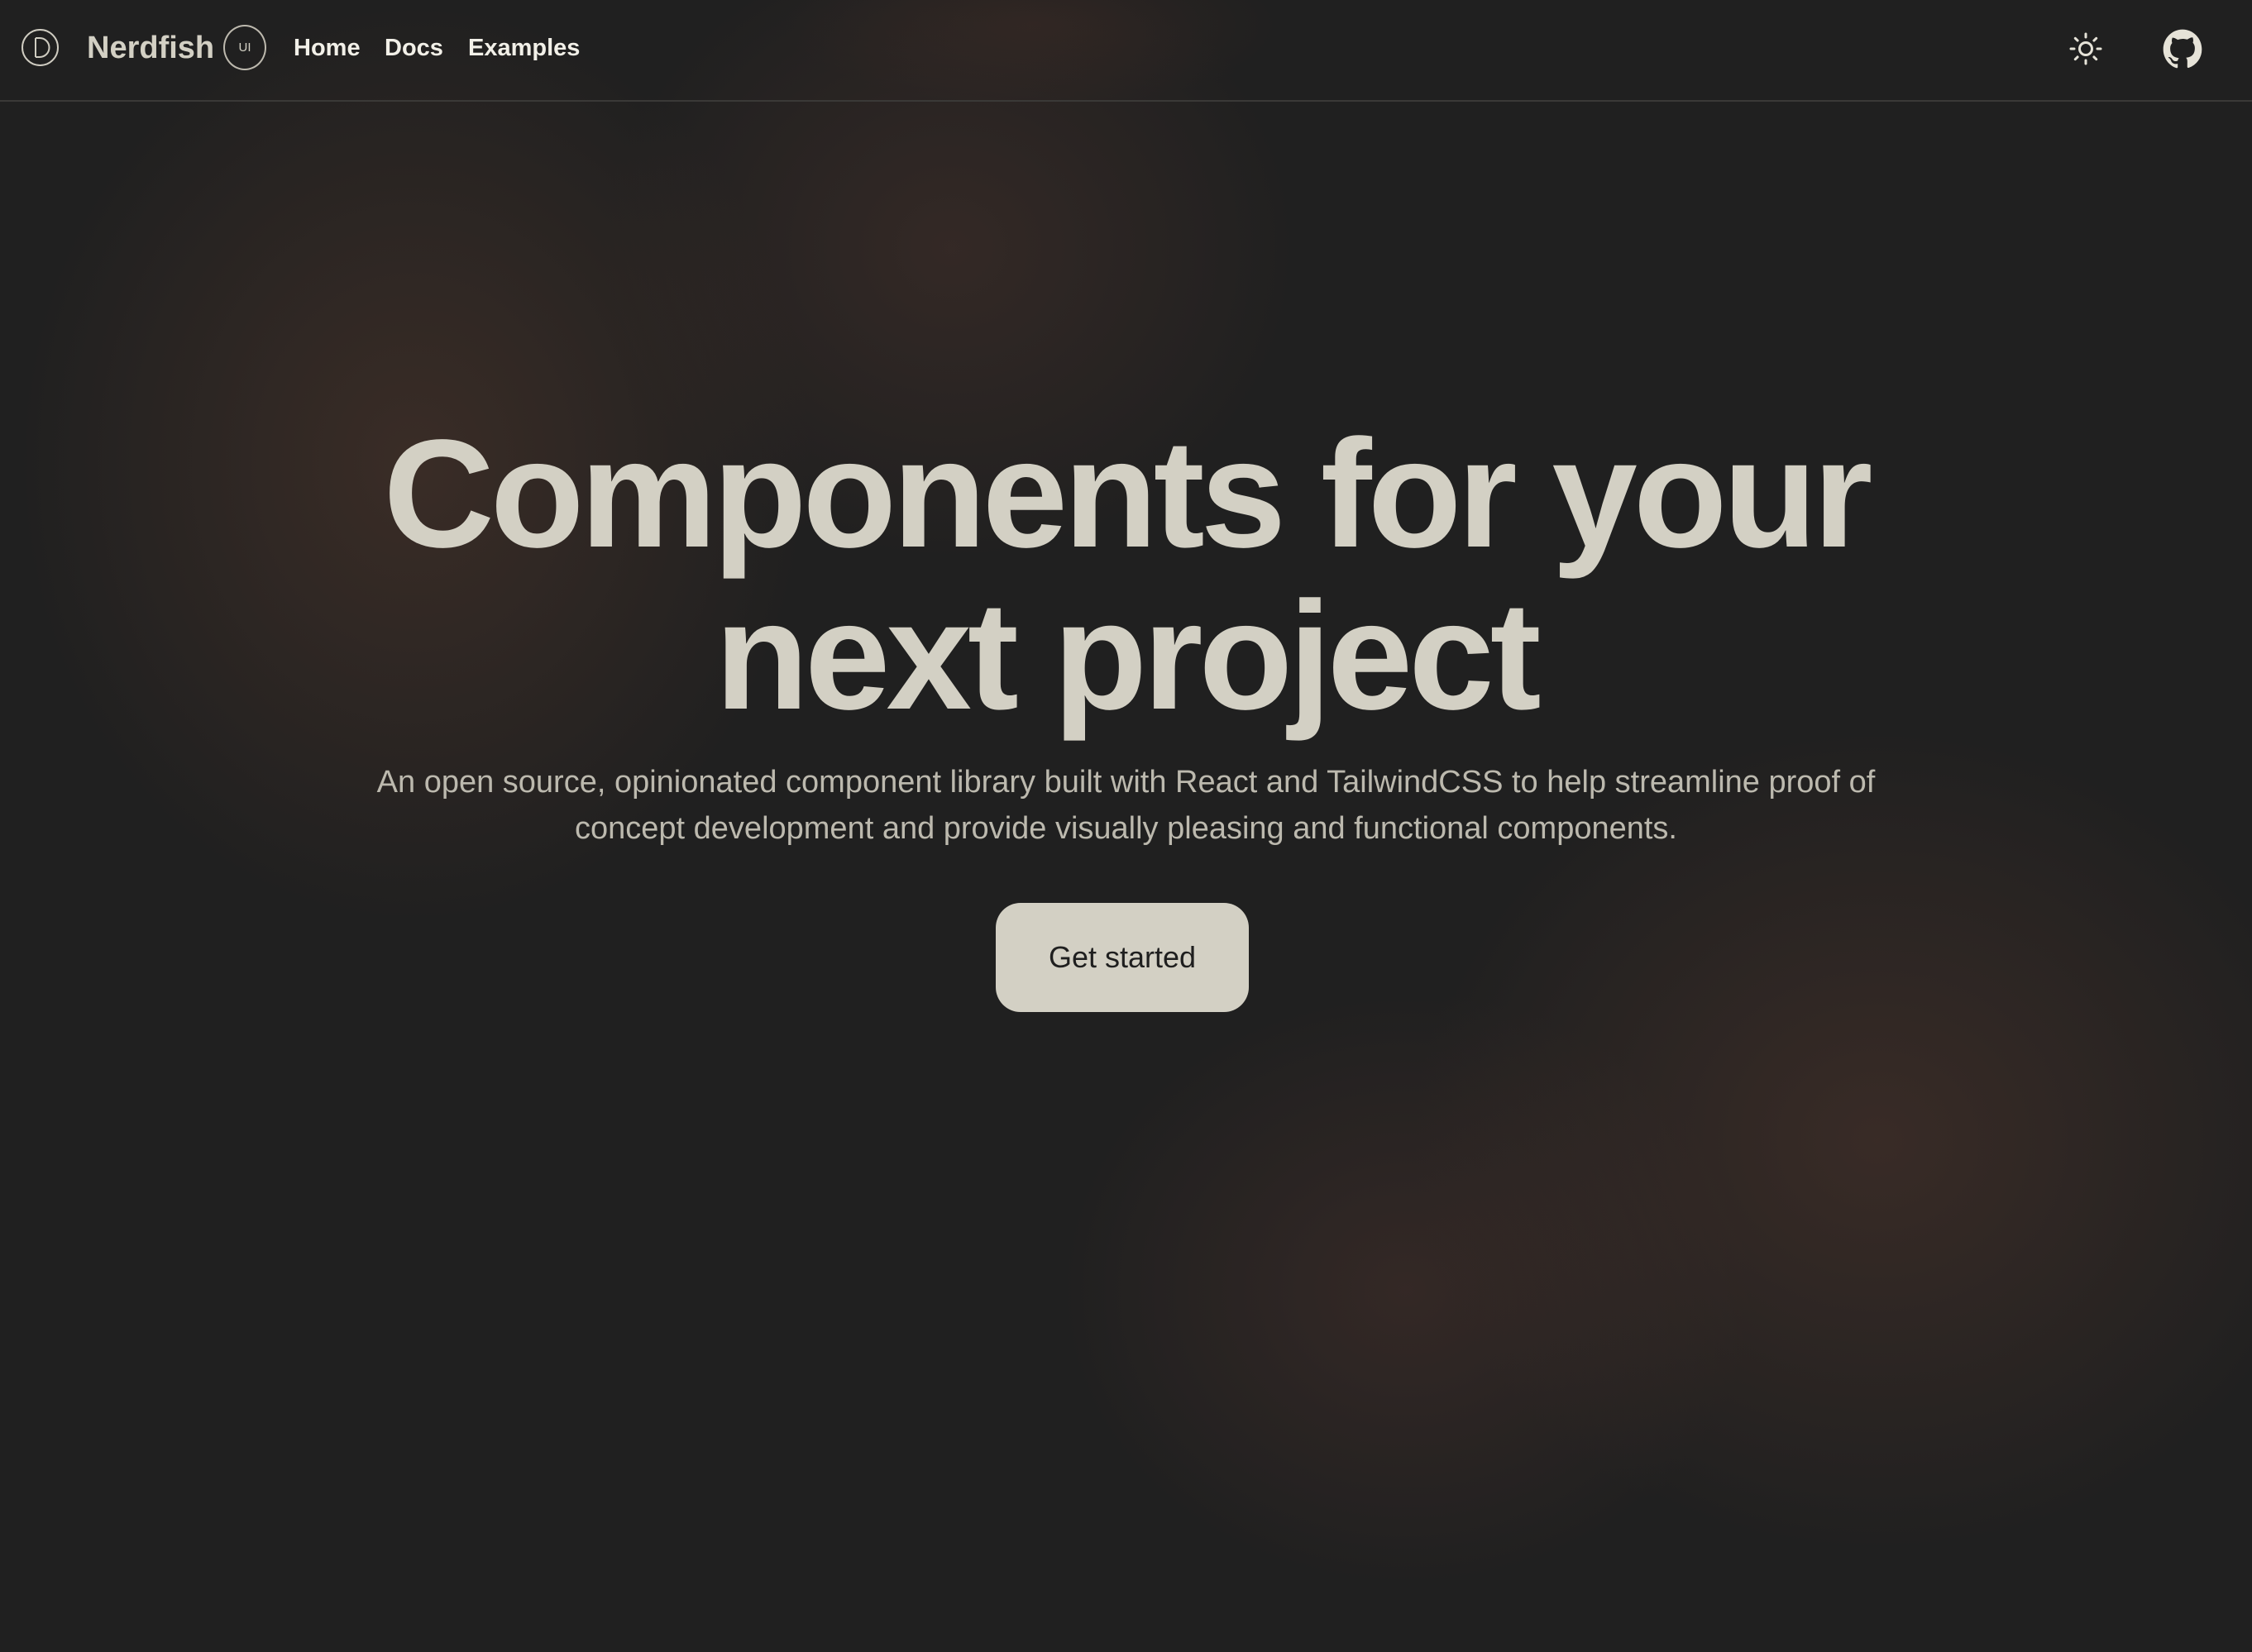 Image resolution: width=2252 pixels, height=1652 pixels. Describe the element at coordinates (1122, 958) in the screenshot. I see `get-started-button: Get started` at that location.